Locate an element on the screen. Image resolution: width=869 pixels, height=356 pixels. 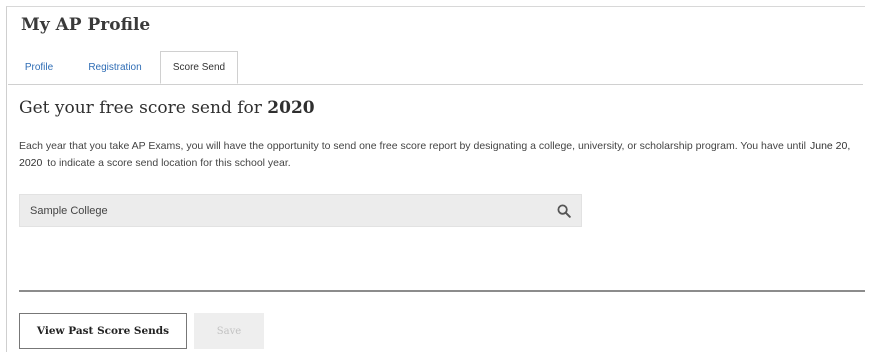
save-button: Save is located at coordinates (229, 331).